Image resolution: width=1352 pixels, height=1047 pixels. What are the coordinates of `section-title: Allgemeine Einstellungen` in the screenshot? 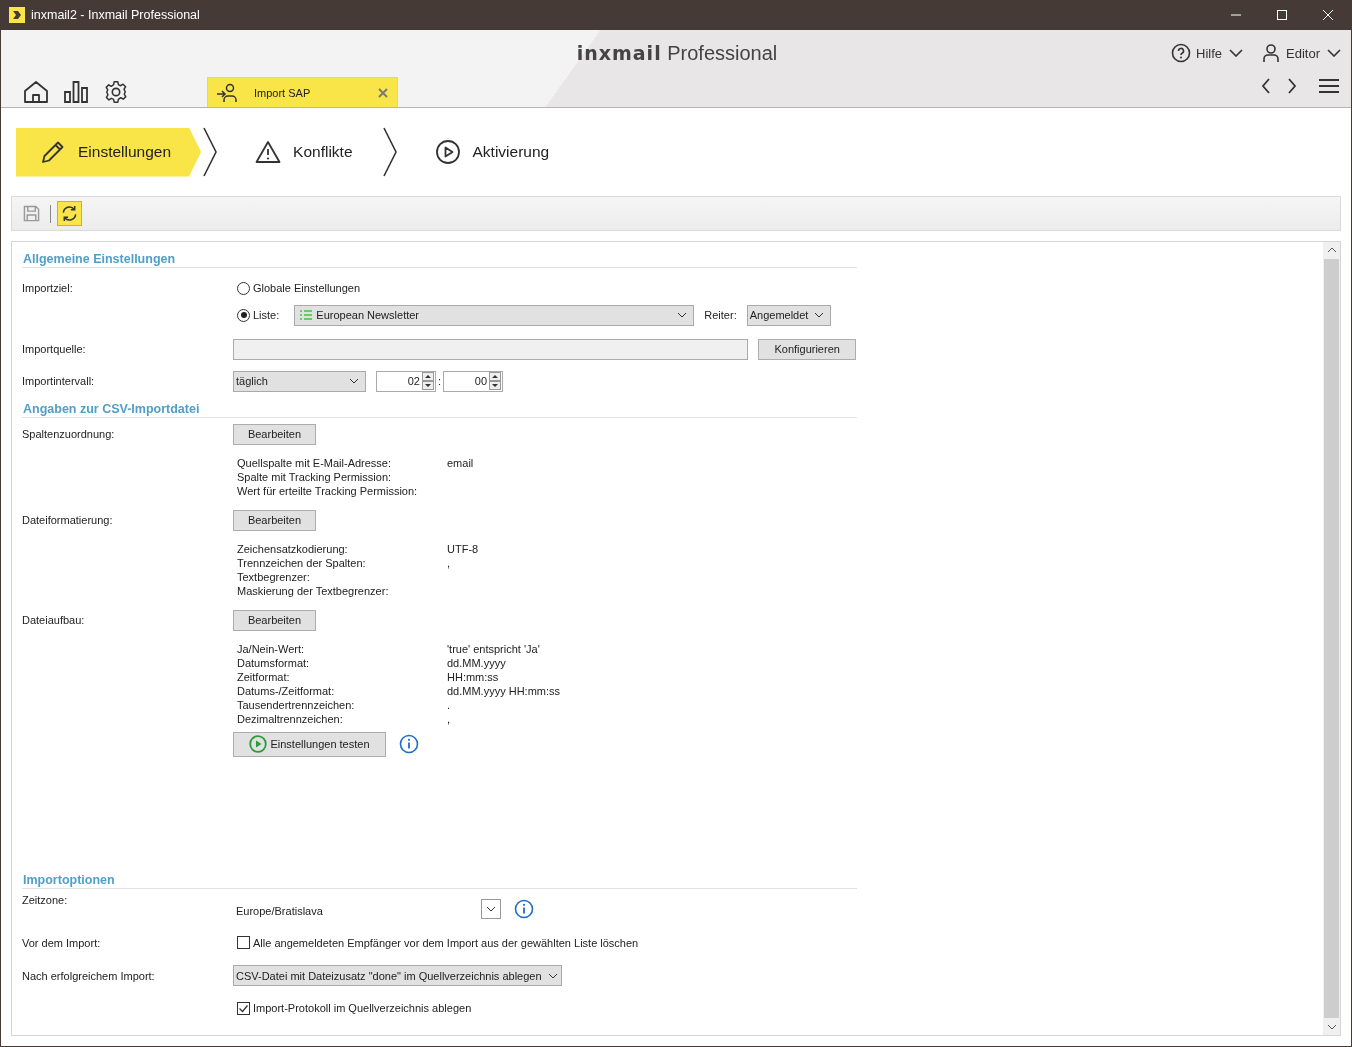 It's located at (439, 255).